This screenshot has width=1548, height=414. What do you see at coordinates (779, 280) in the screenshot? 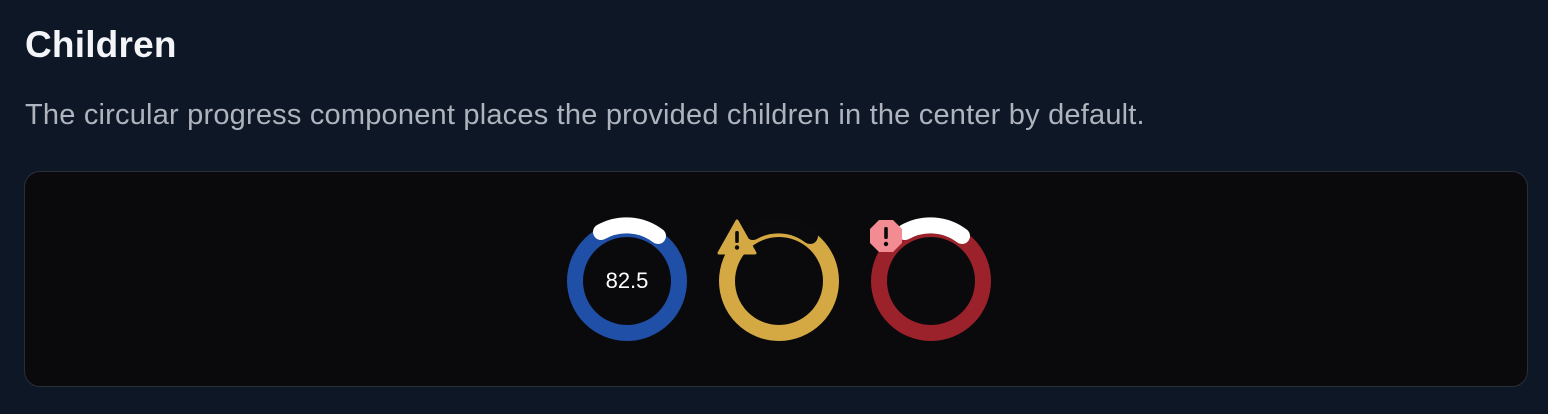
I see `circular-progress-warning` at bounding box center [779, 280].